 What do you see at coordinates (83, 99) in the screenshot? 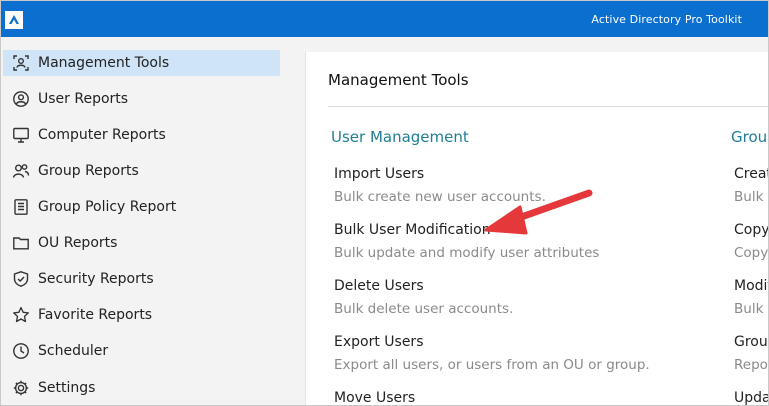
I see `sidebar-item-label: User Reports` at bounding box center [83, 99].